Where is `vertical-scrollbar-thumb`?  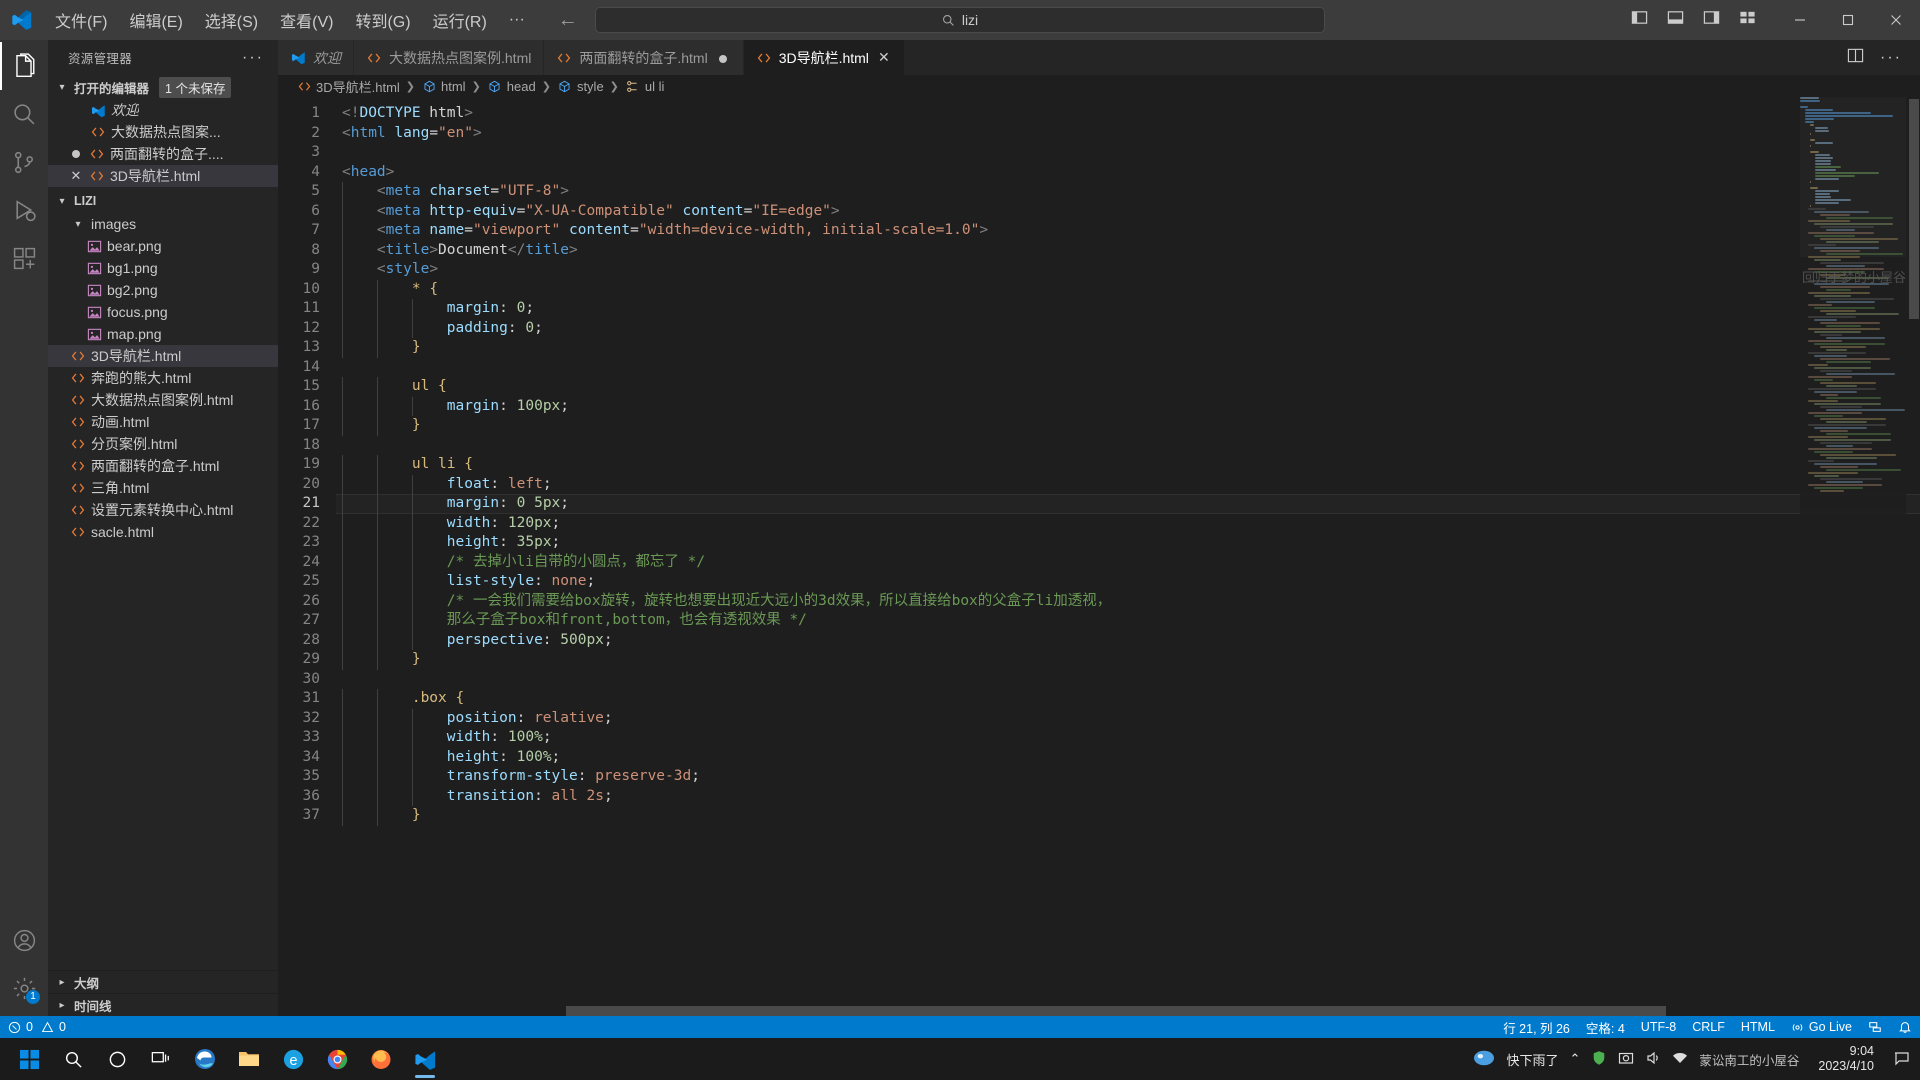 vertical-scrollbar-thumb is located at coordinates (1914, 209).